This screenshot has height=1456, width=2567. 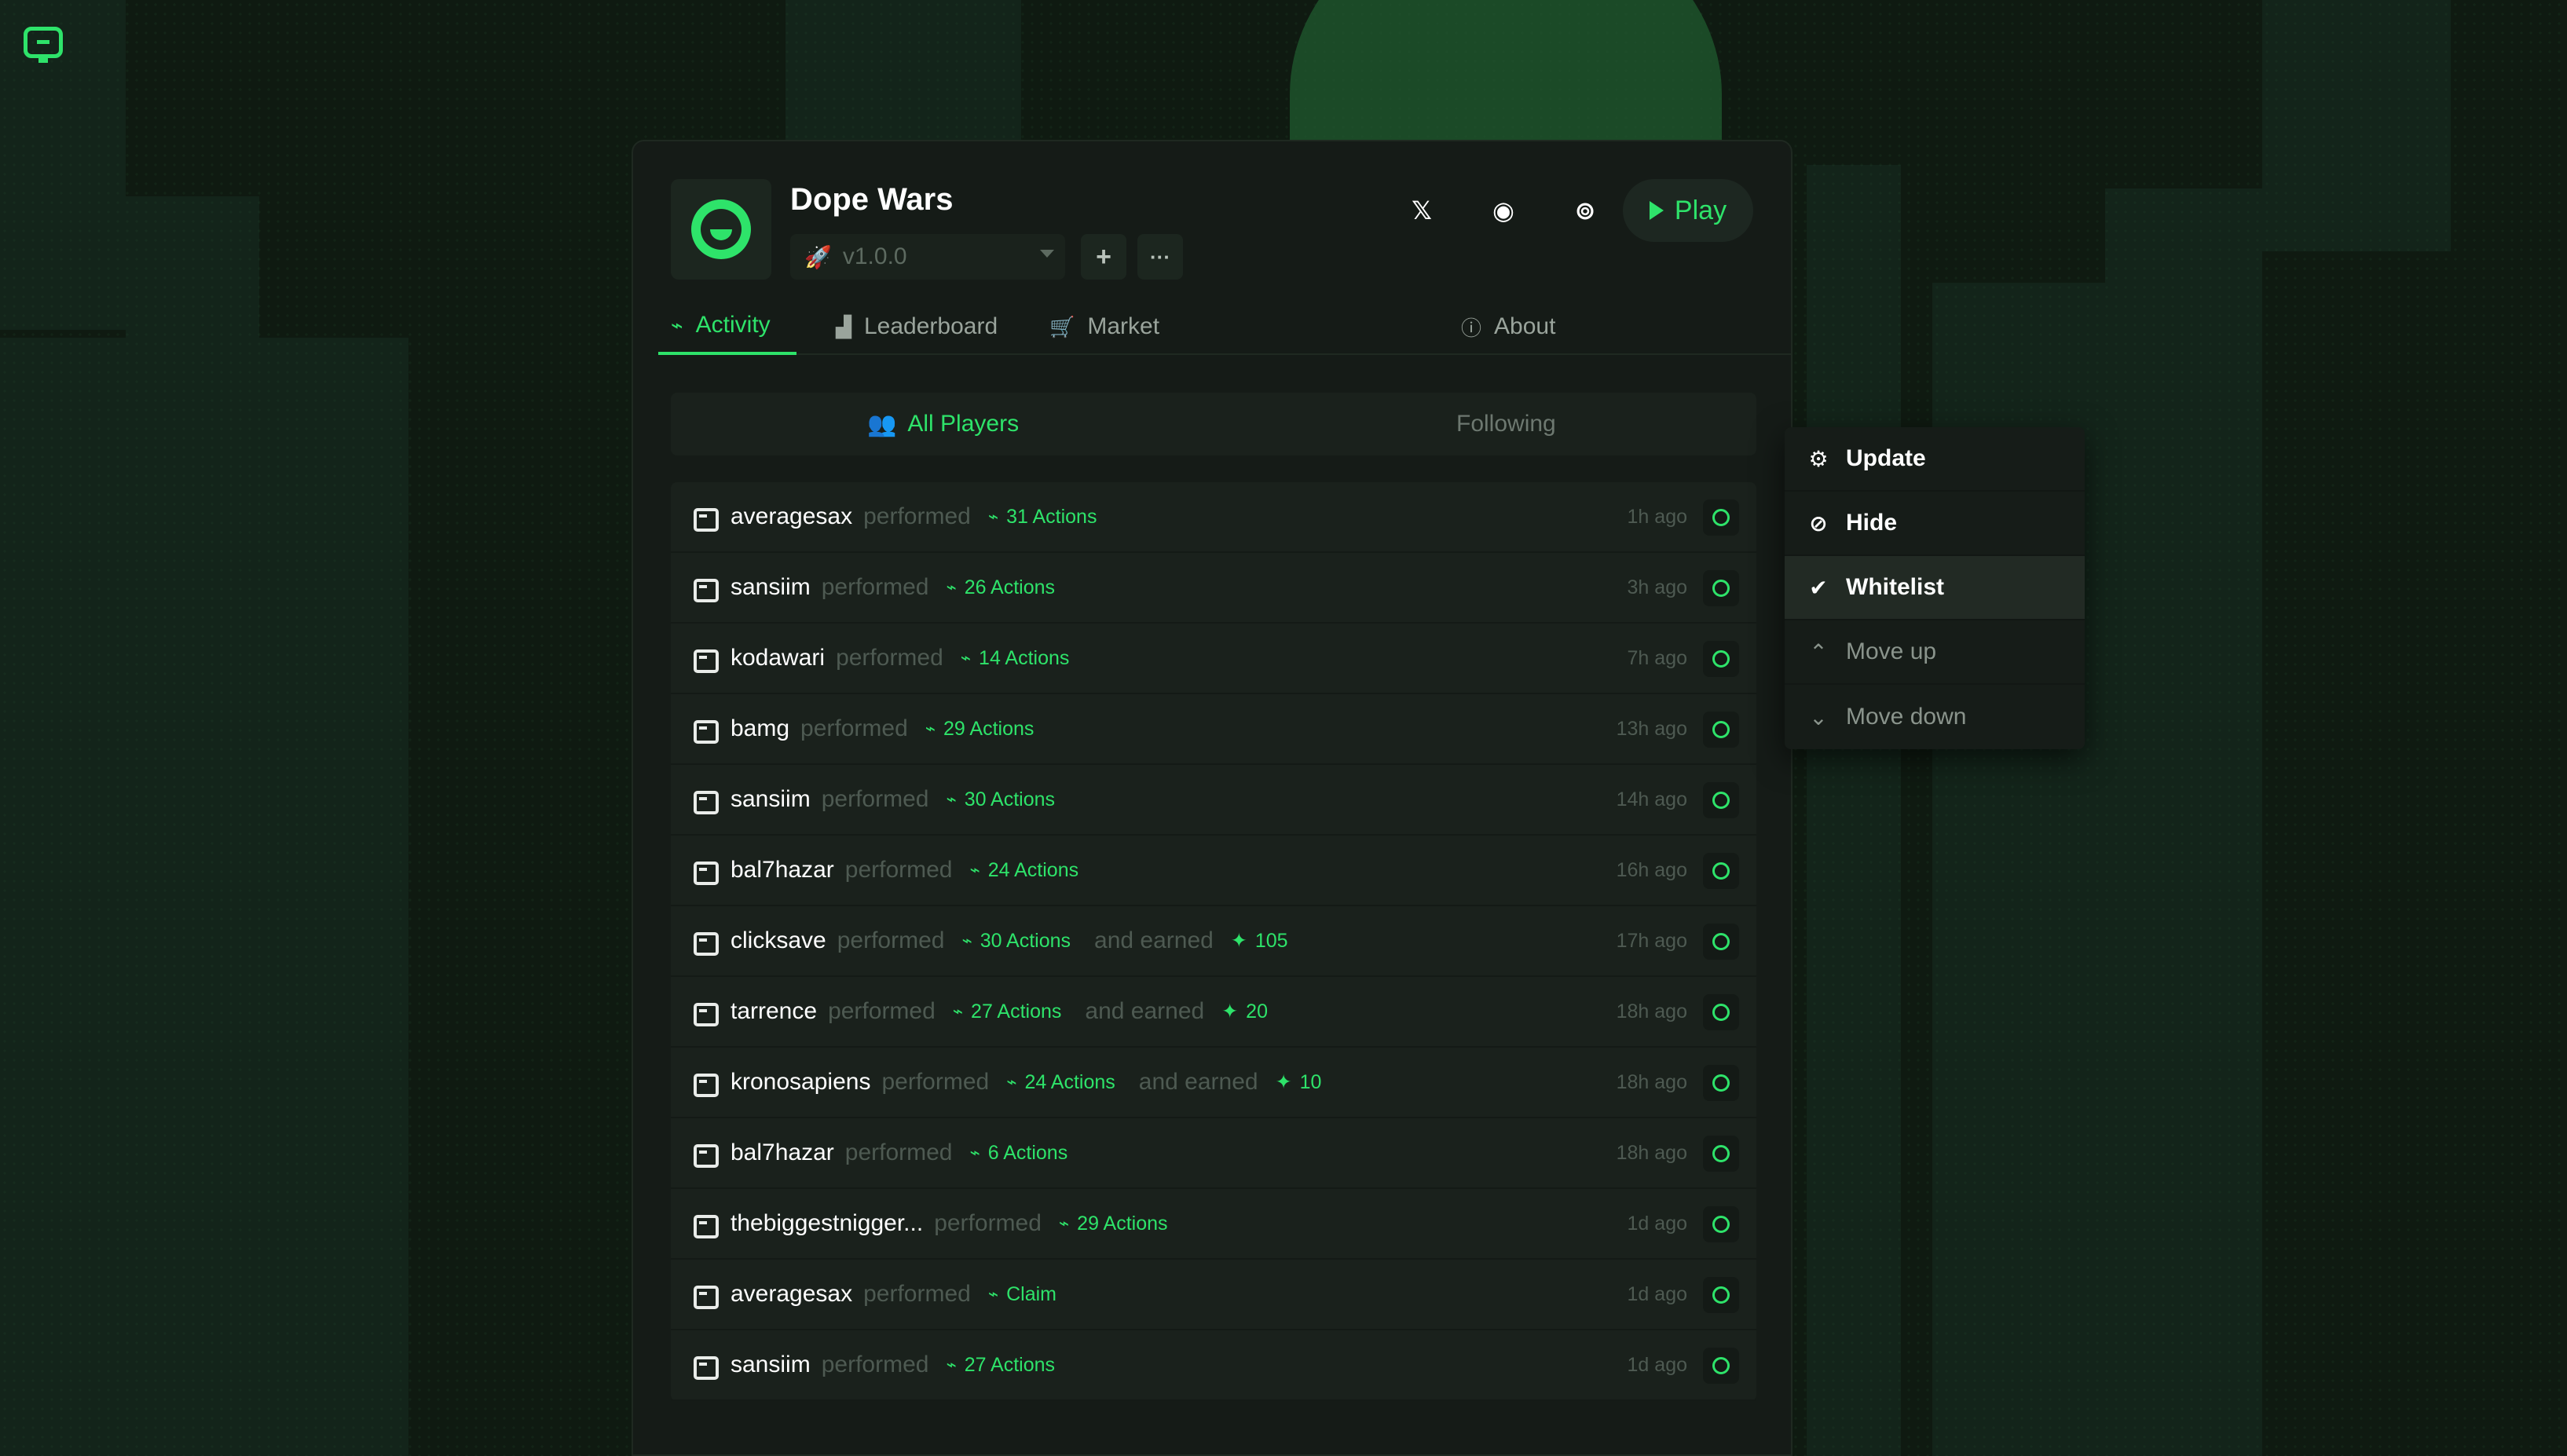 I want to click on github-button: ⊚, so click(x=1585, y=210).